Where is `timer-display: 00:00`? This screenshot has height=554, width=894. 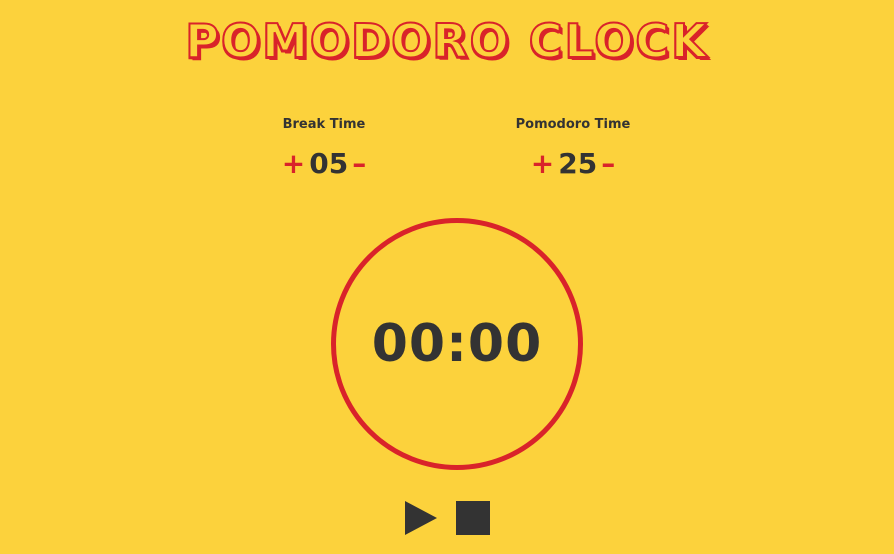
timer-display: 00:00 is located at coordinates (457, 344).